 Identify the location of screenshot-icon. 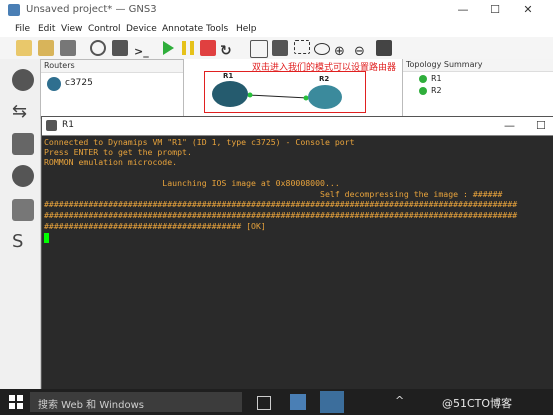
(384, 48).